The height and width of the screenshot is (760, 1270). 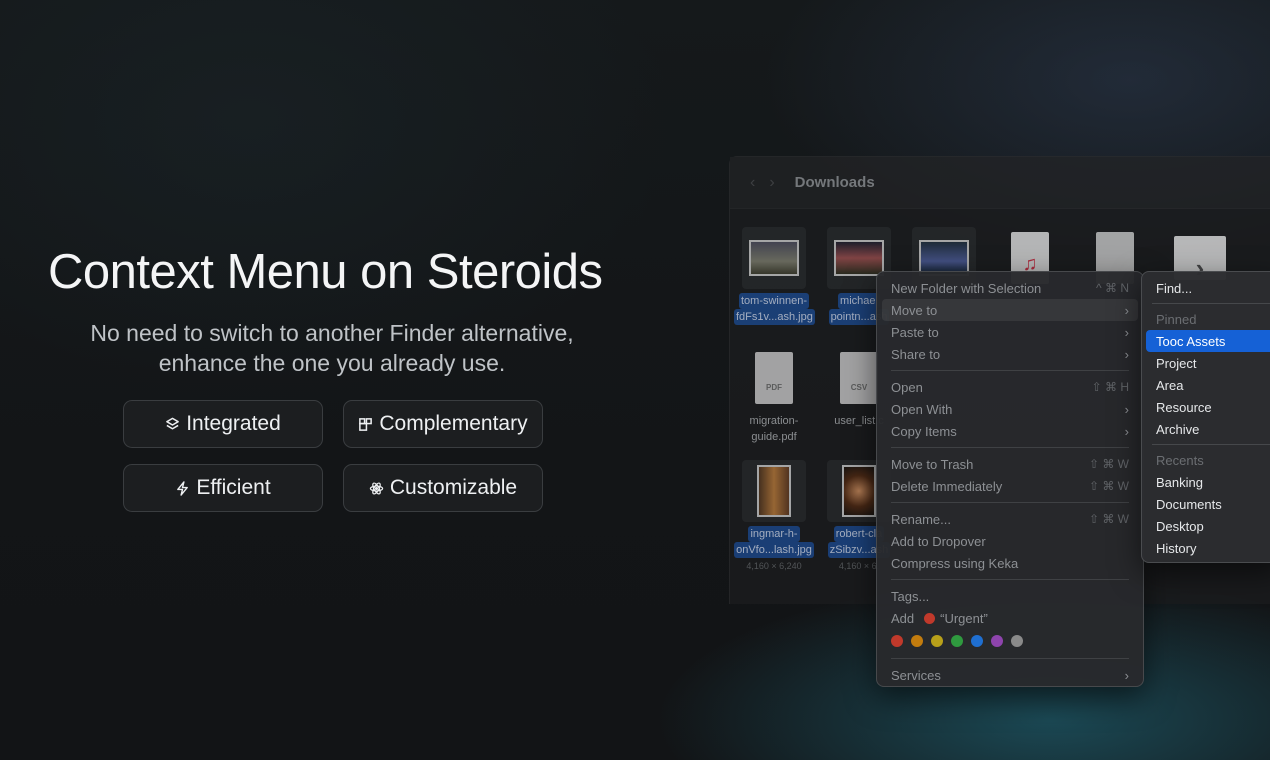 I want to click on feature-label: Customizable, so click(x=453, y=487).